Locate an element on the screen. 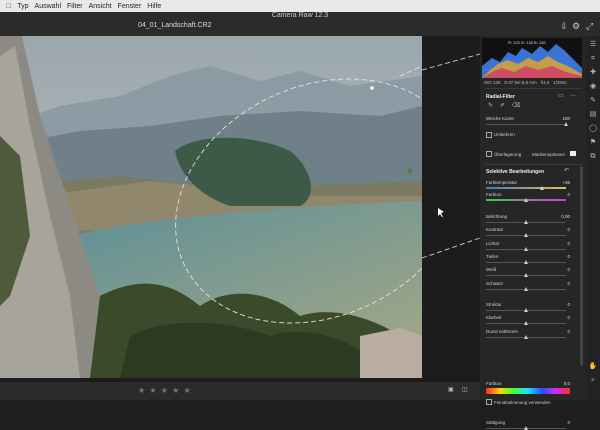 The height and width of the screenshot is (430, 600). adjust-label: Dunst entfernen is located at coordinates (502, 331).